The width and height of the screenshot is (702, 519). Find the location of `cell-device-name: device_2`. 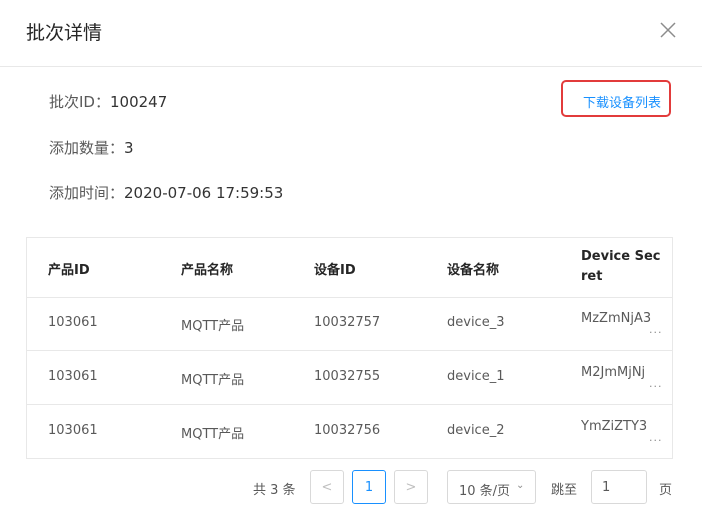

cell-device-name: device_2 is located at coordinates (476, 430).